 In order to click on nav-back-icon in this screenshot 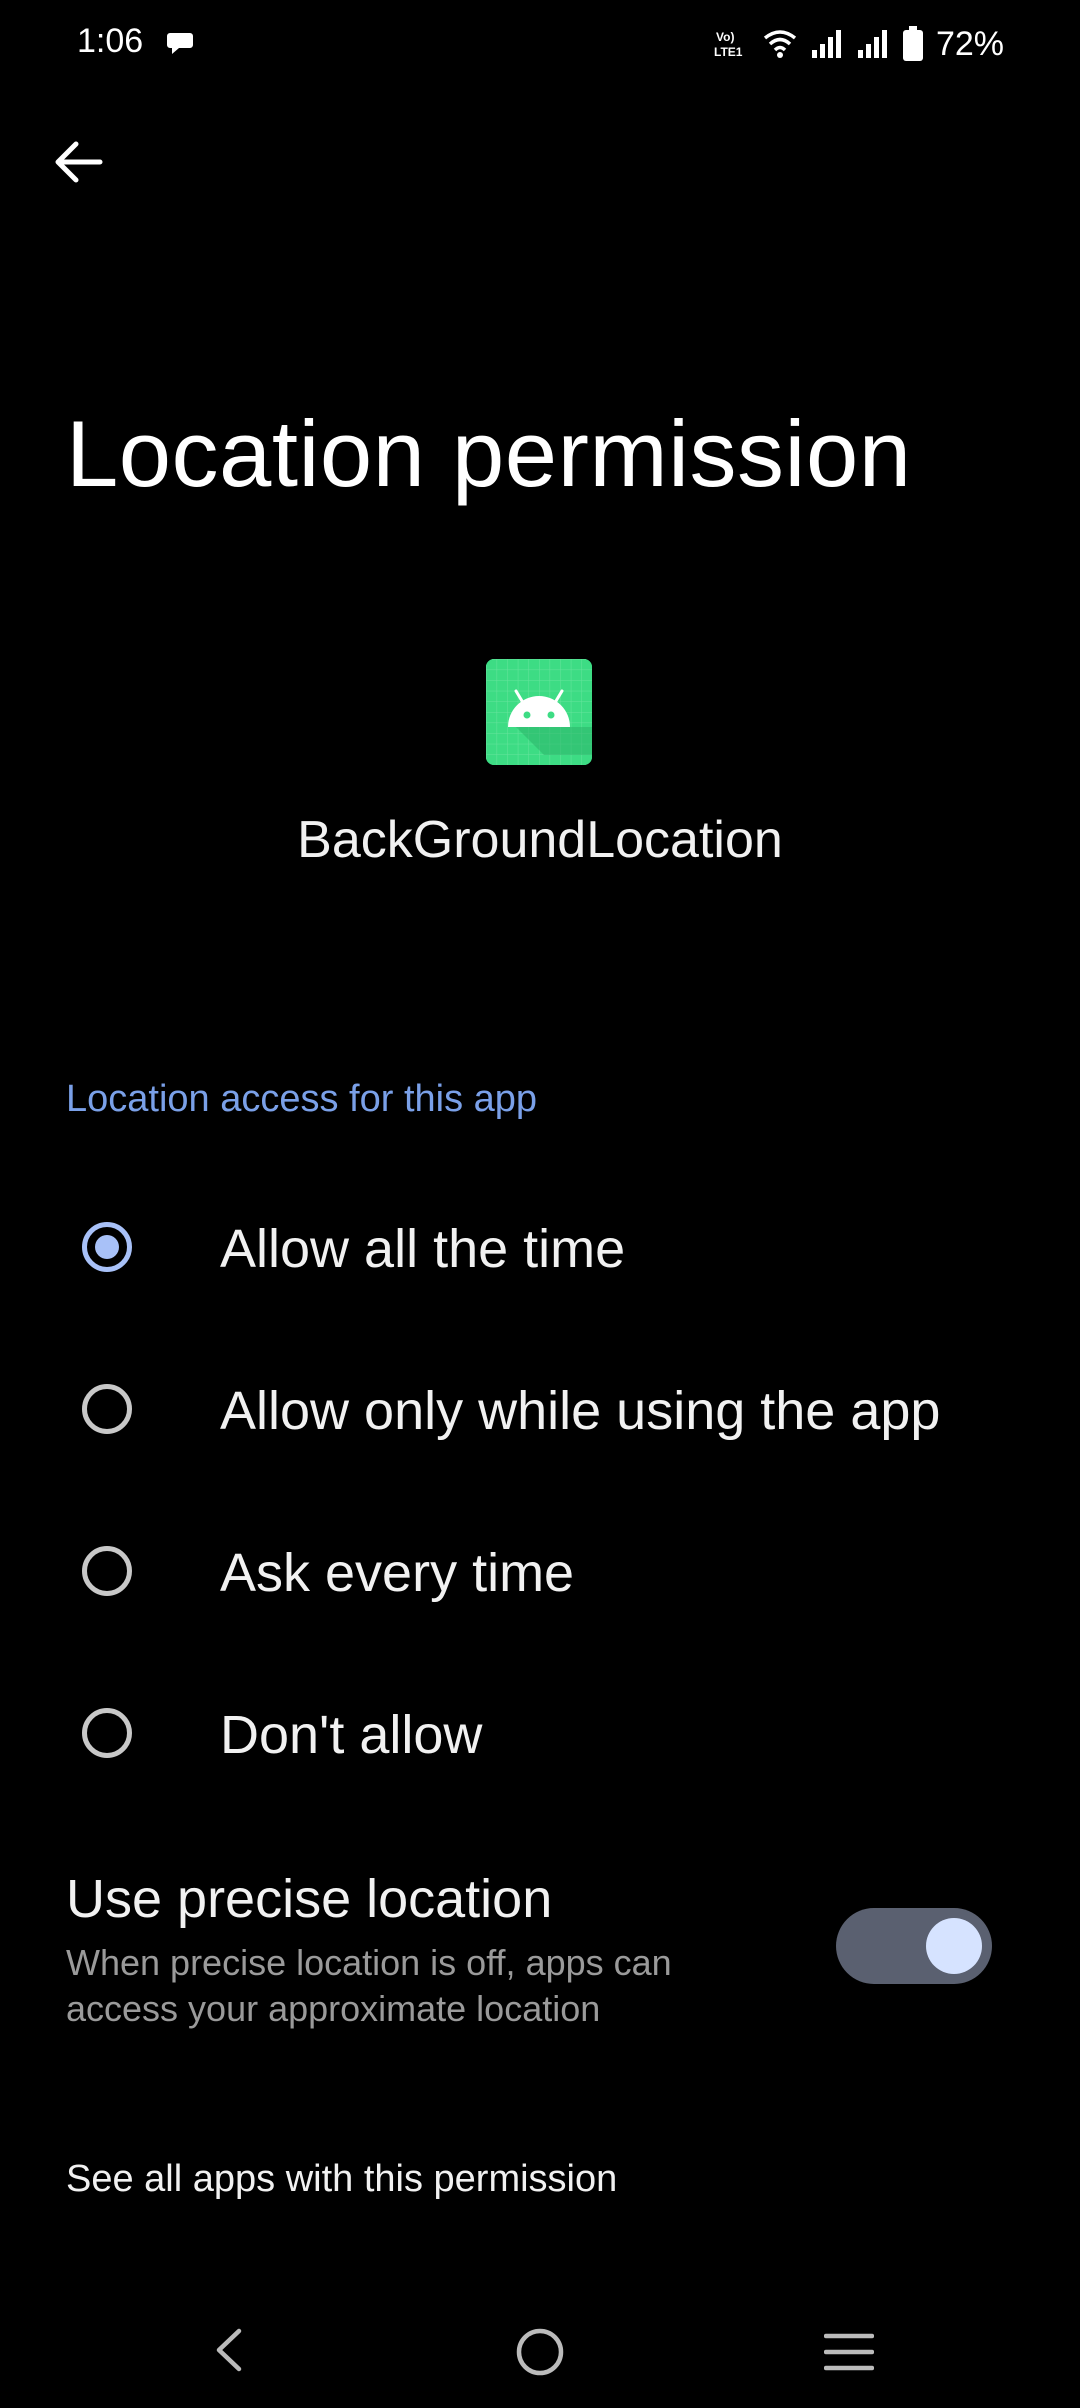, I will do `click(230, 2350)`.